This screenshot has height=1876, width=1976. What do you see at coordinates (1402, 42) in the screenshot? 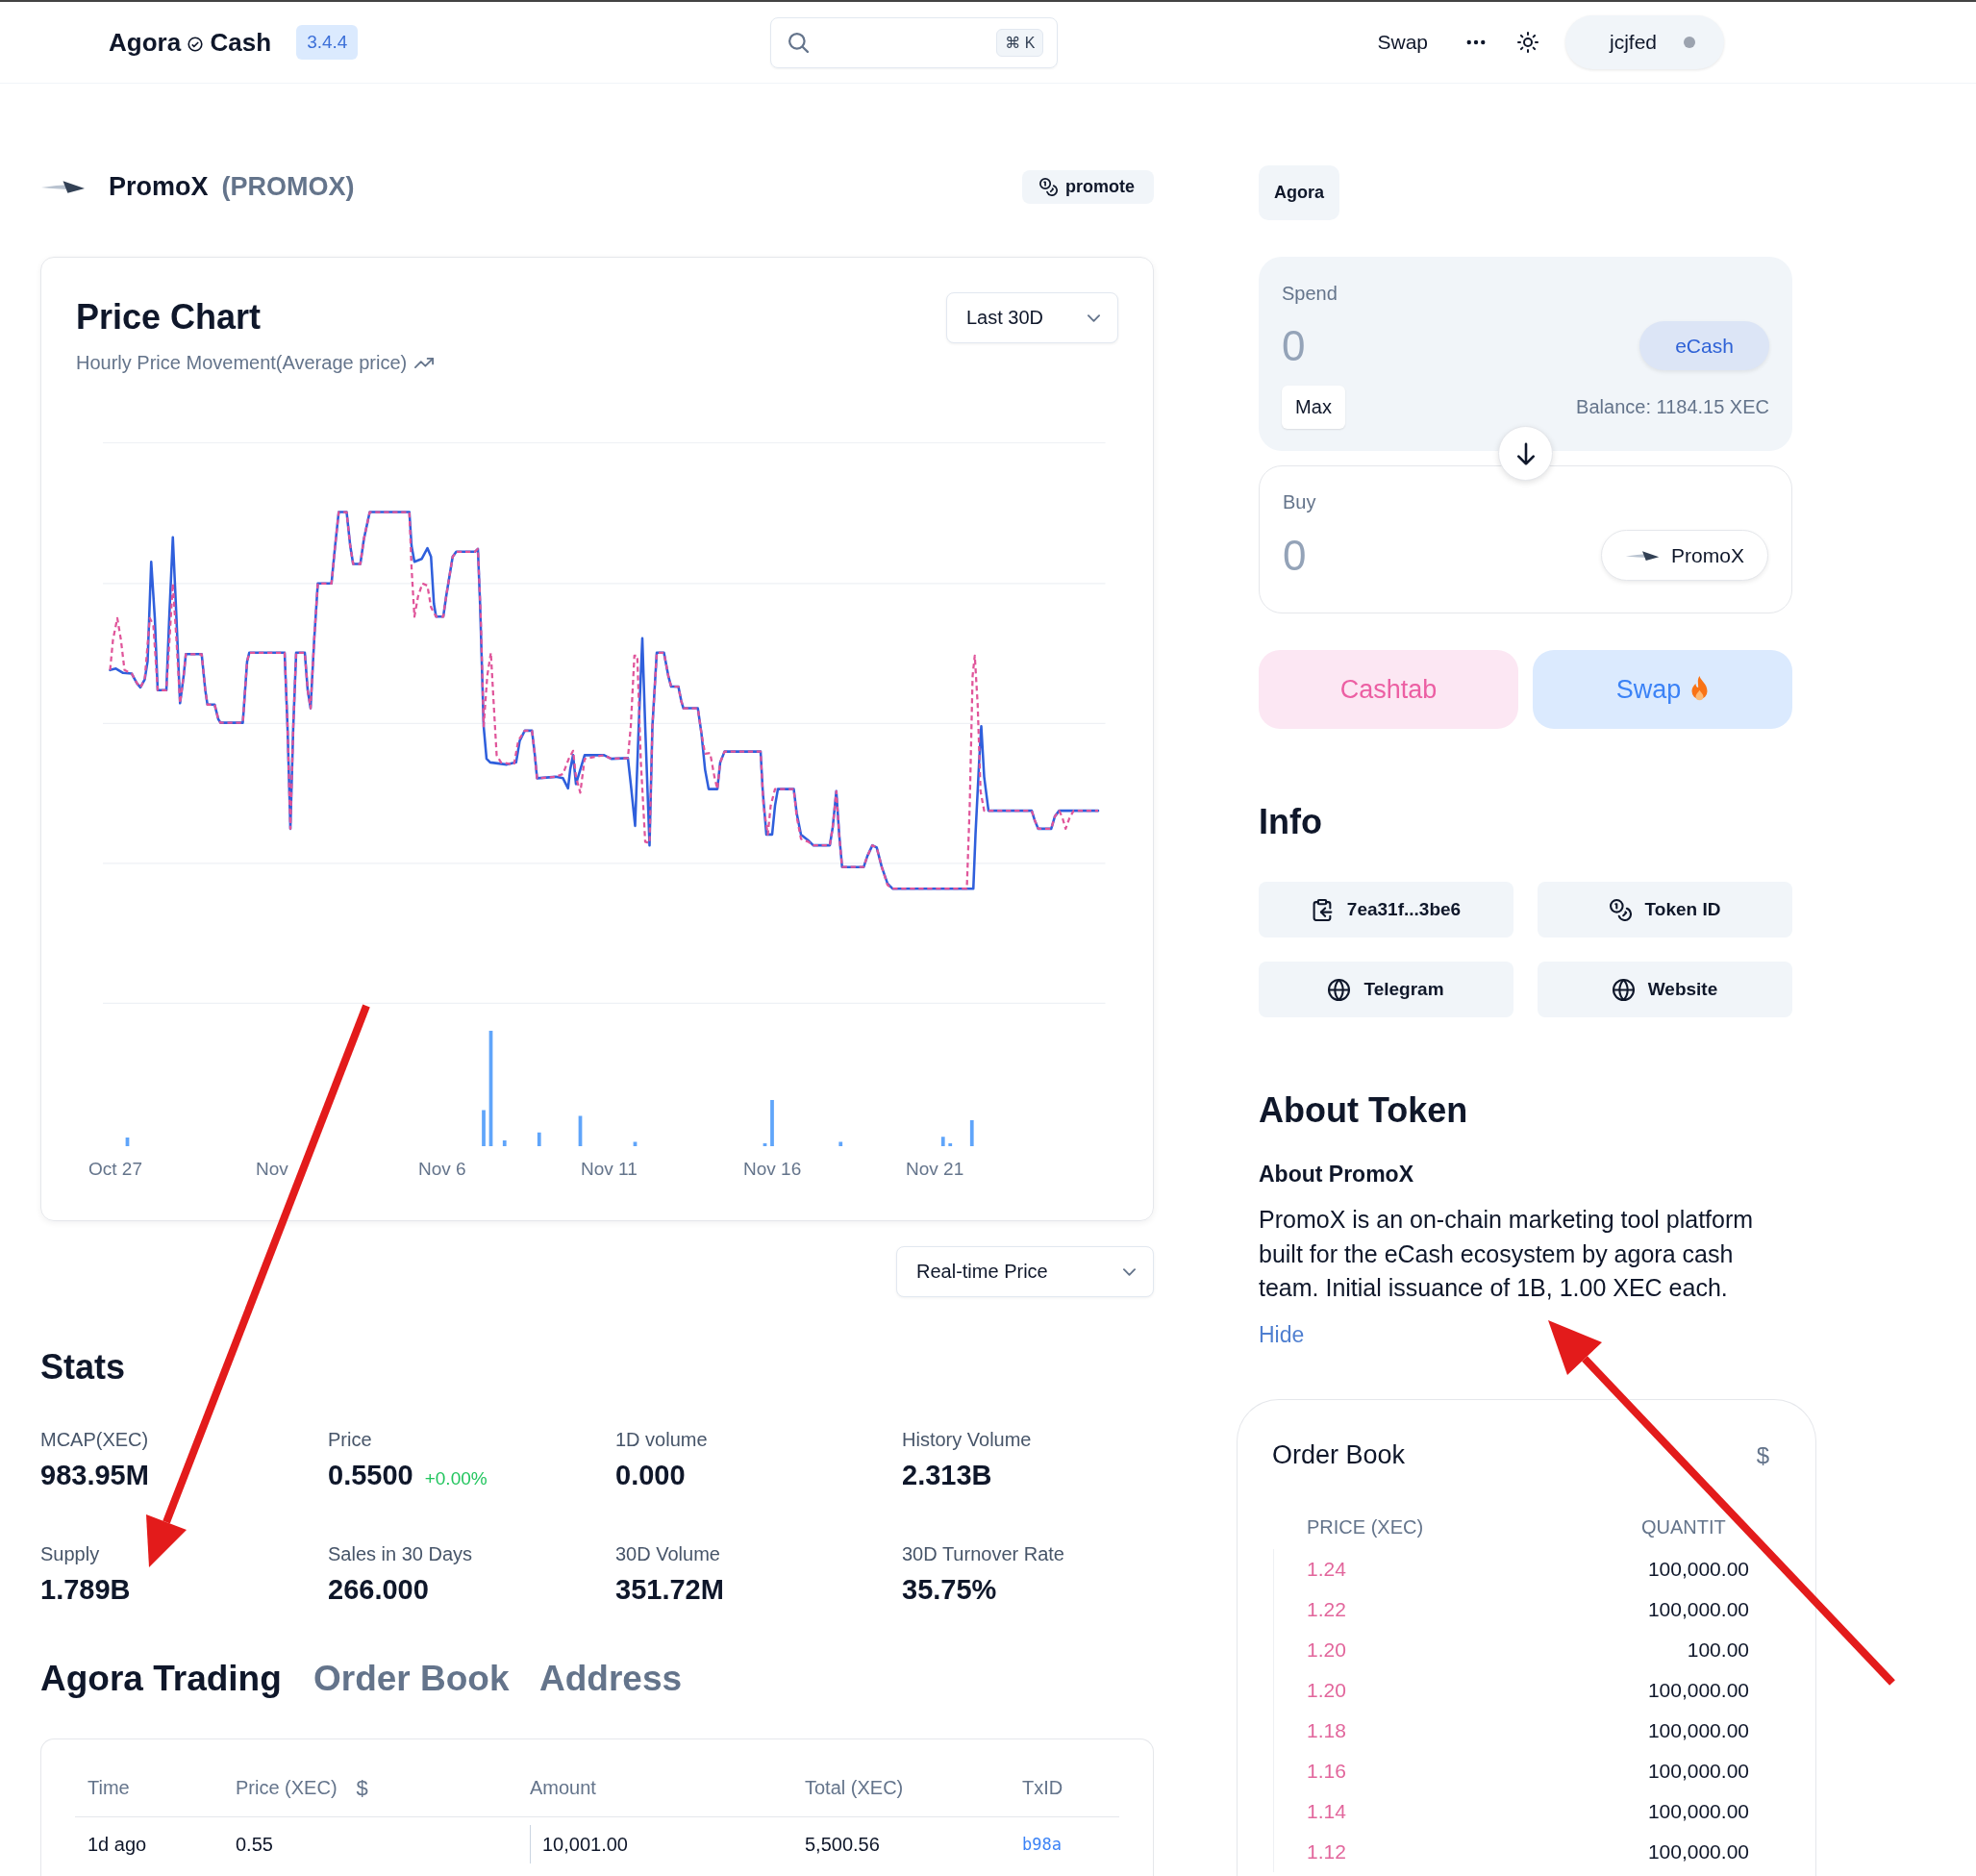
I see `nav-link: Swap` at bounding box center [1402, 42].